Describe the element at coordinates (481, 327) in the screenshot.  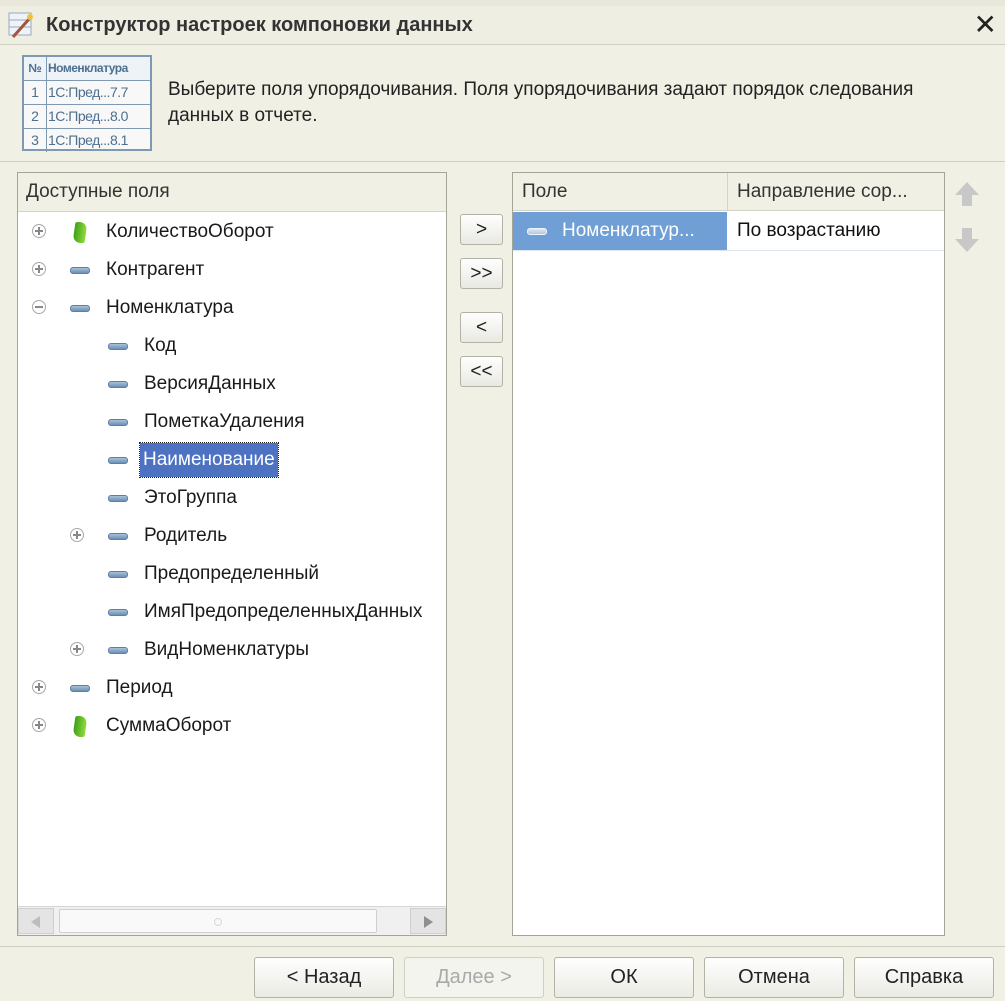
I see `remove-field-button: <` at that location.